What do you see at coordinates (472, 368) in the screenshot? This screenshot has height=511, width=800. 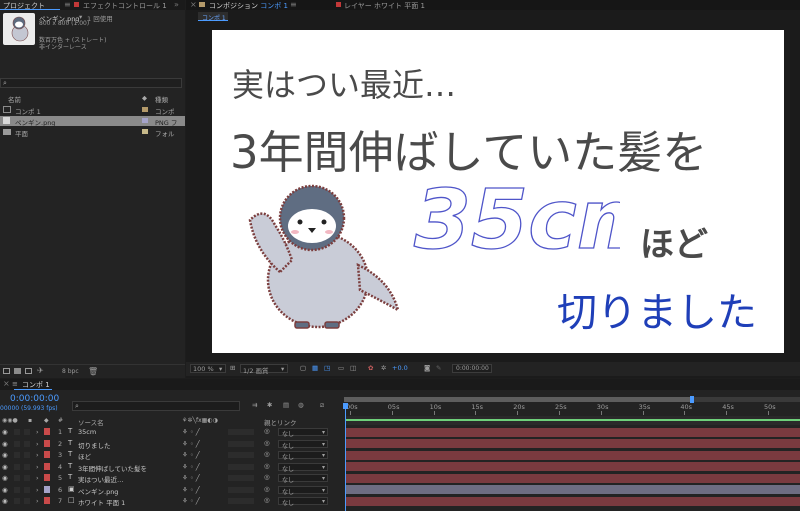 I see `timecode-field: 0:00:00:00` at bounding box center [472, 368].